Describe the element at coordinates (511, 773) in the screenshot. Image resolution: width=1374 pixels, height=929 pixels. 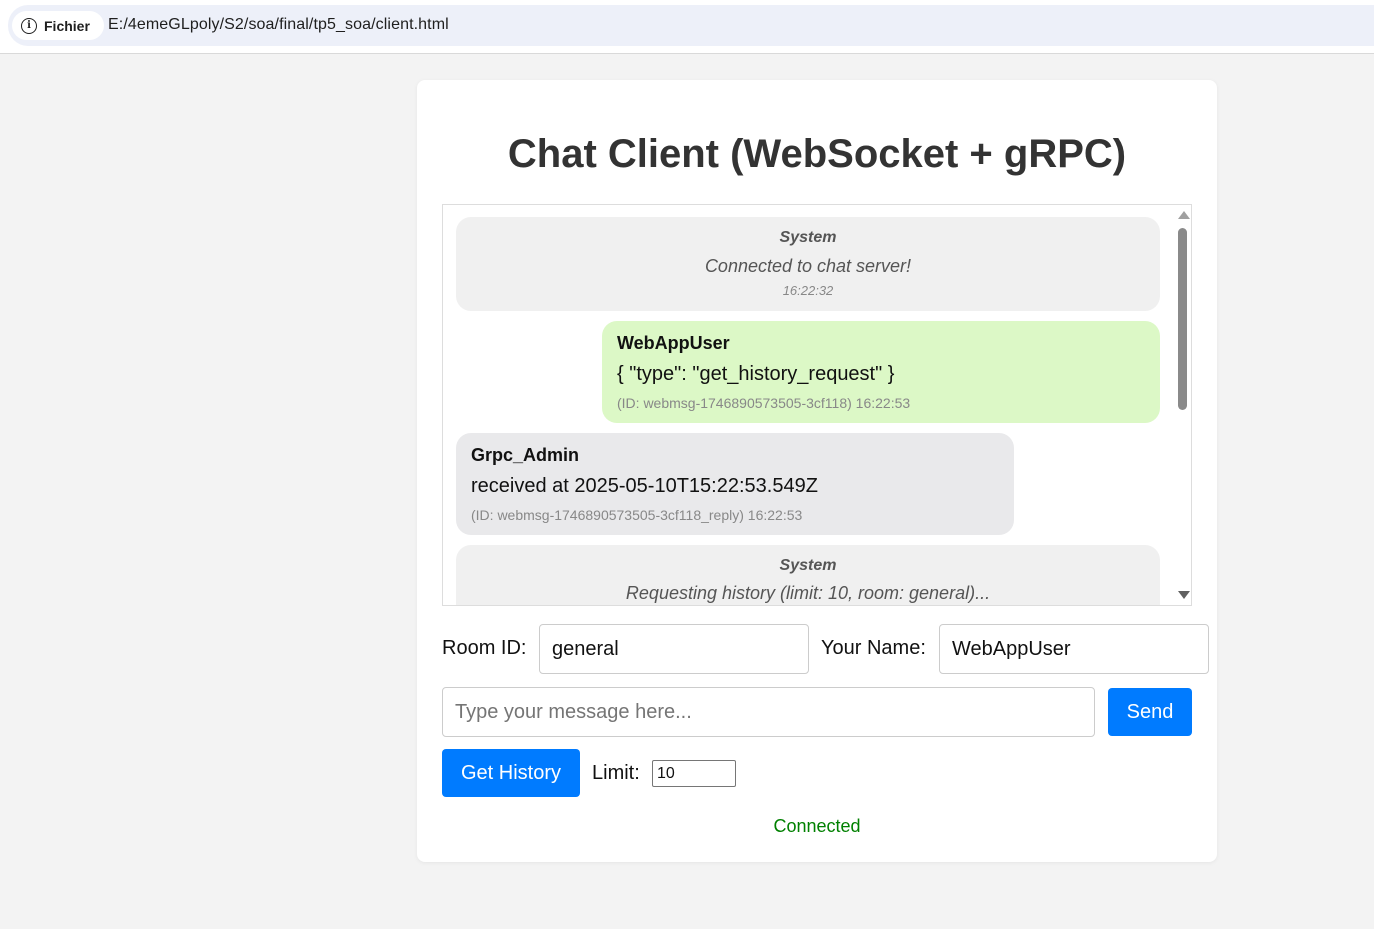
I see `get-history-button: Get History` at that location.